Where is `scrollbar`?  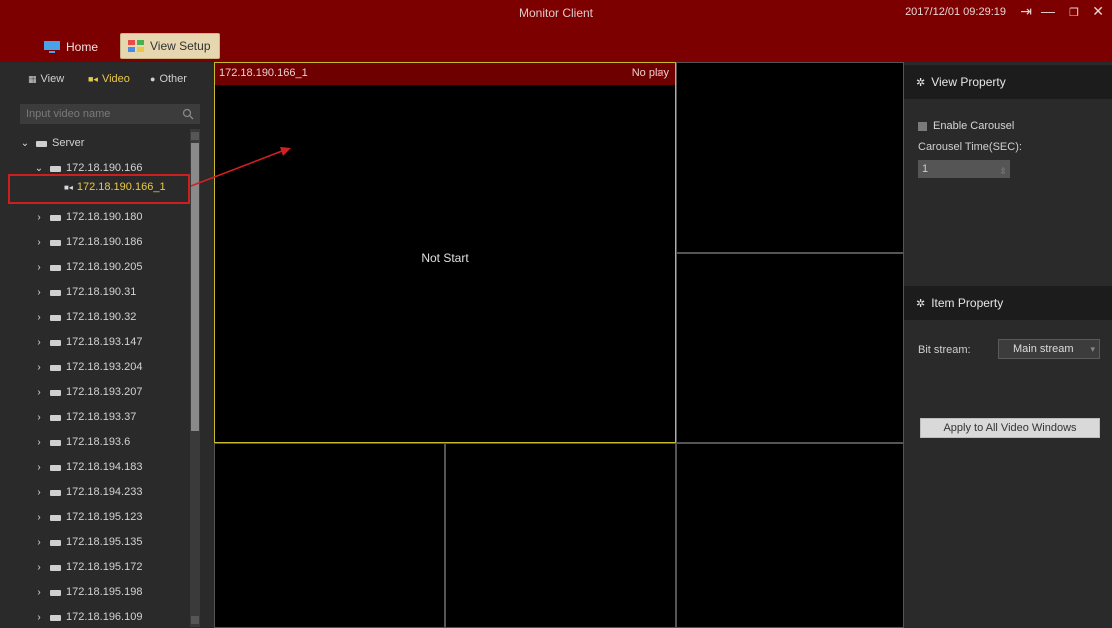
scrollbar is located at coordinates (195, 378).